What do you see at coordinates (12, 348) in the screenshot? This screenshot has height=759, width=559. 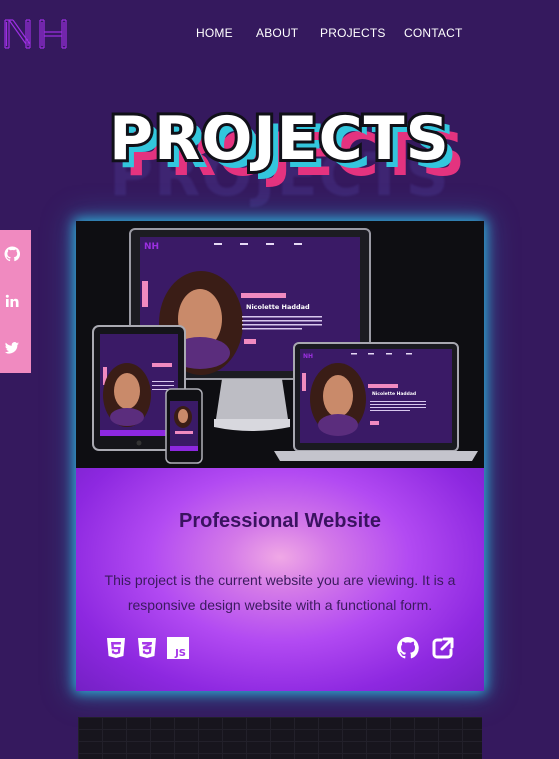 I see `twitter-icon` at bounding box center [12, 348].